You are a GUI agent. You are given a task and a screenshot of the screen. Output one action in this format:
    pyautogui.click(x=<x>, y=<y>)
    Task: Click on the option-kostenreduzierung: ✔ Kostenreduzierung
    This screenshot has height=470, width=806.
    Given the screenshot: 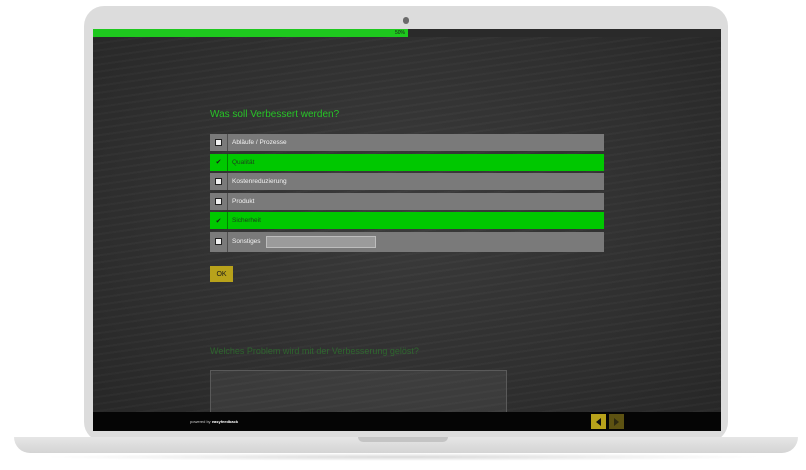 What is the action you would take?
    pyautogui.click(x=407, y=181)
    